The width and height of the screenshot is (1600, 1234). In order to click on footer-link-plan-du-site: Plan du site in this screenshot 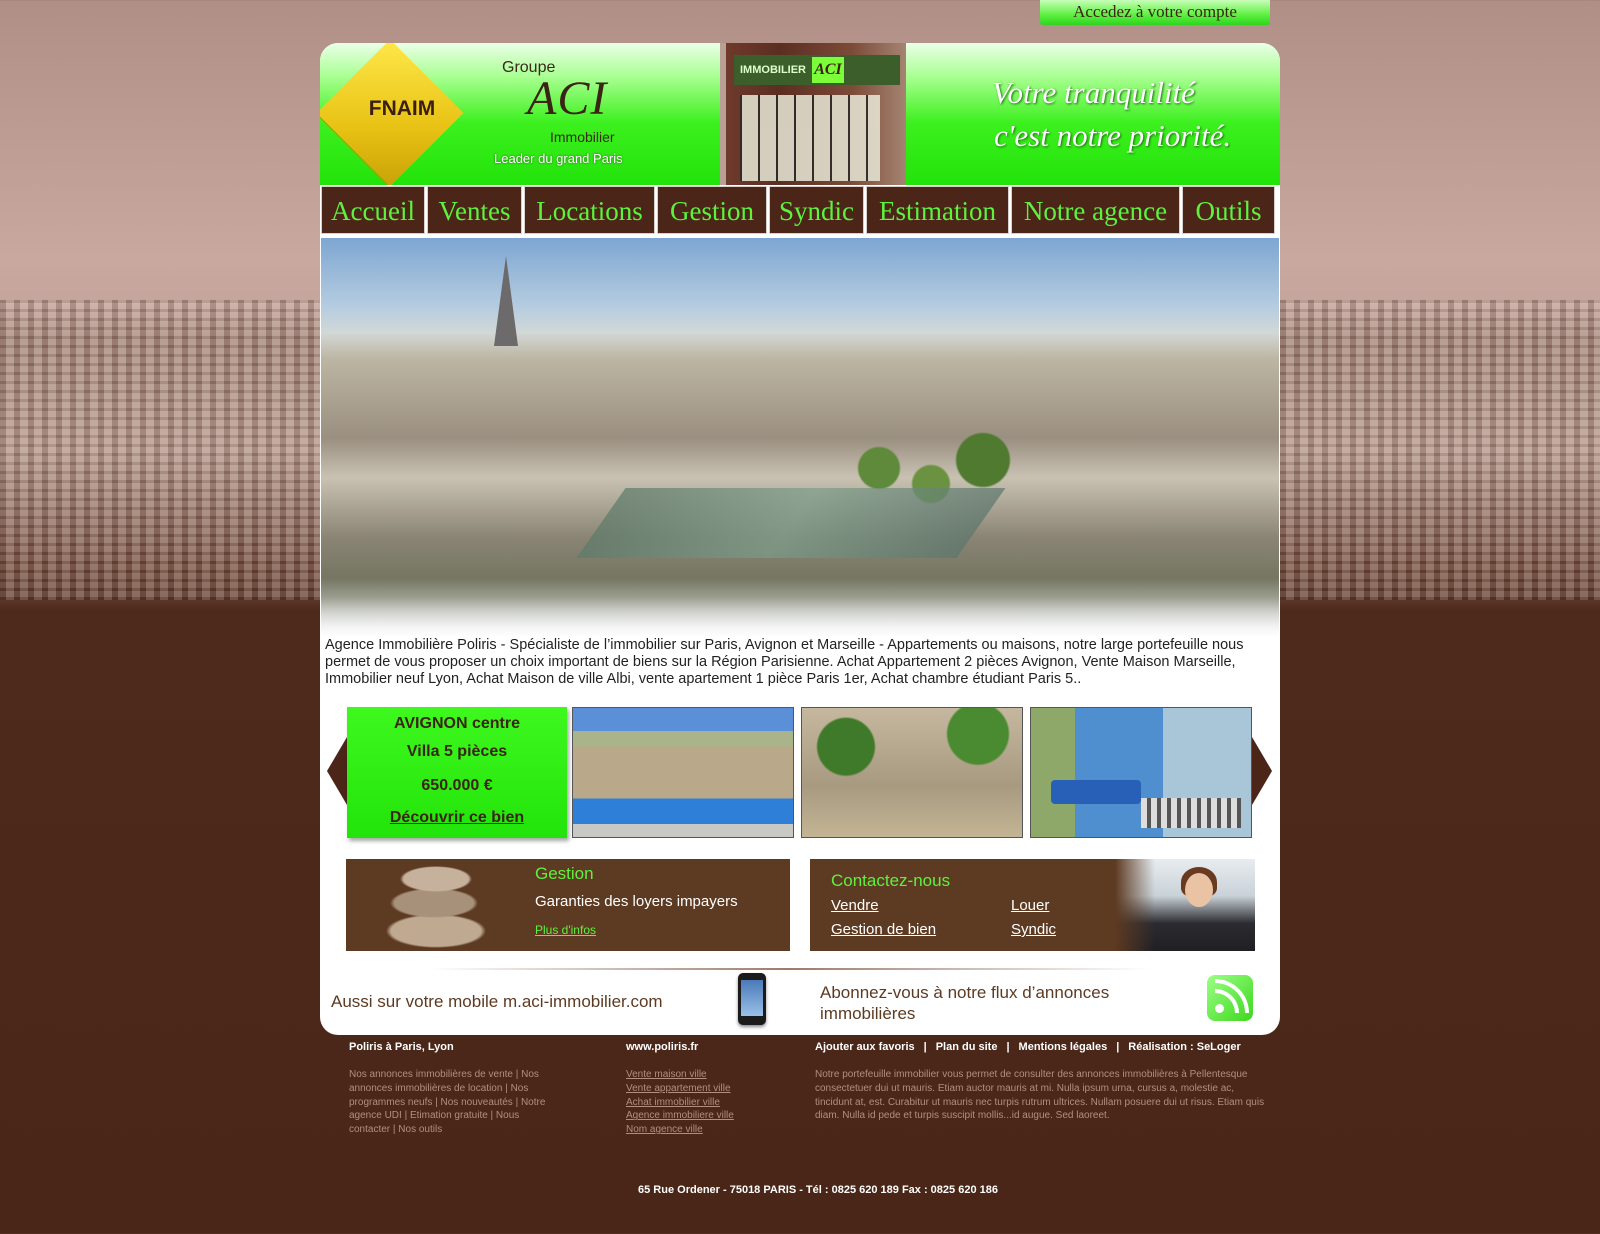, I will do `click(967, 1047)`.